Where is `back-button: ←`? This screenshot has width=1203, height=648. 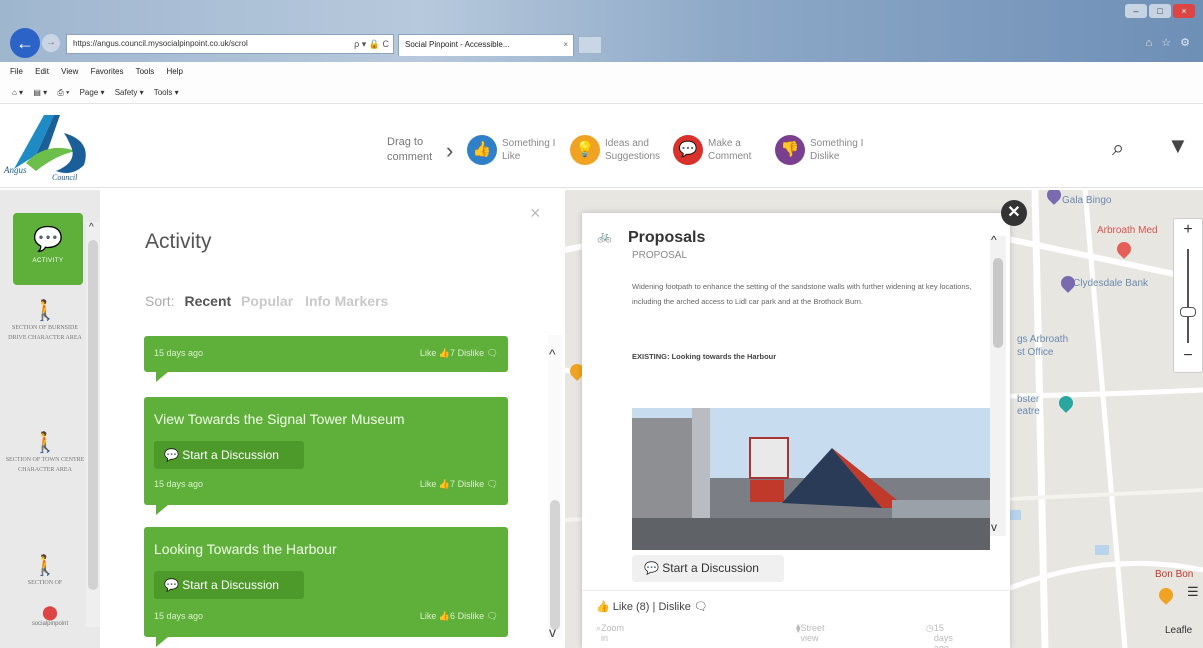
back-button: ← is located at coordinates (25, 43).